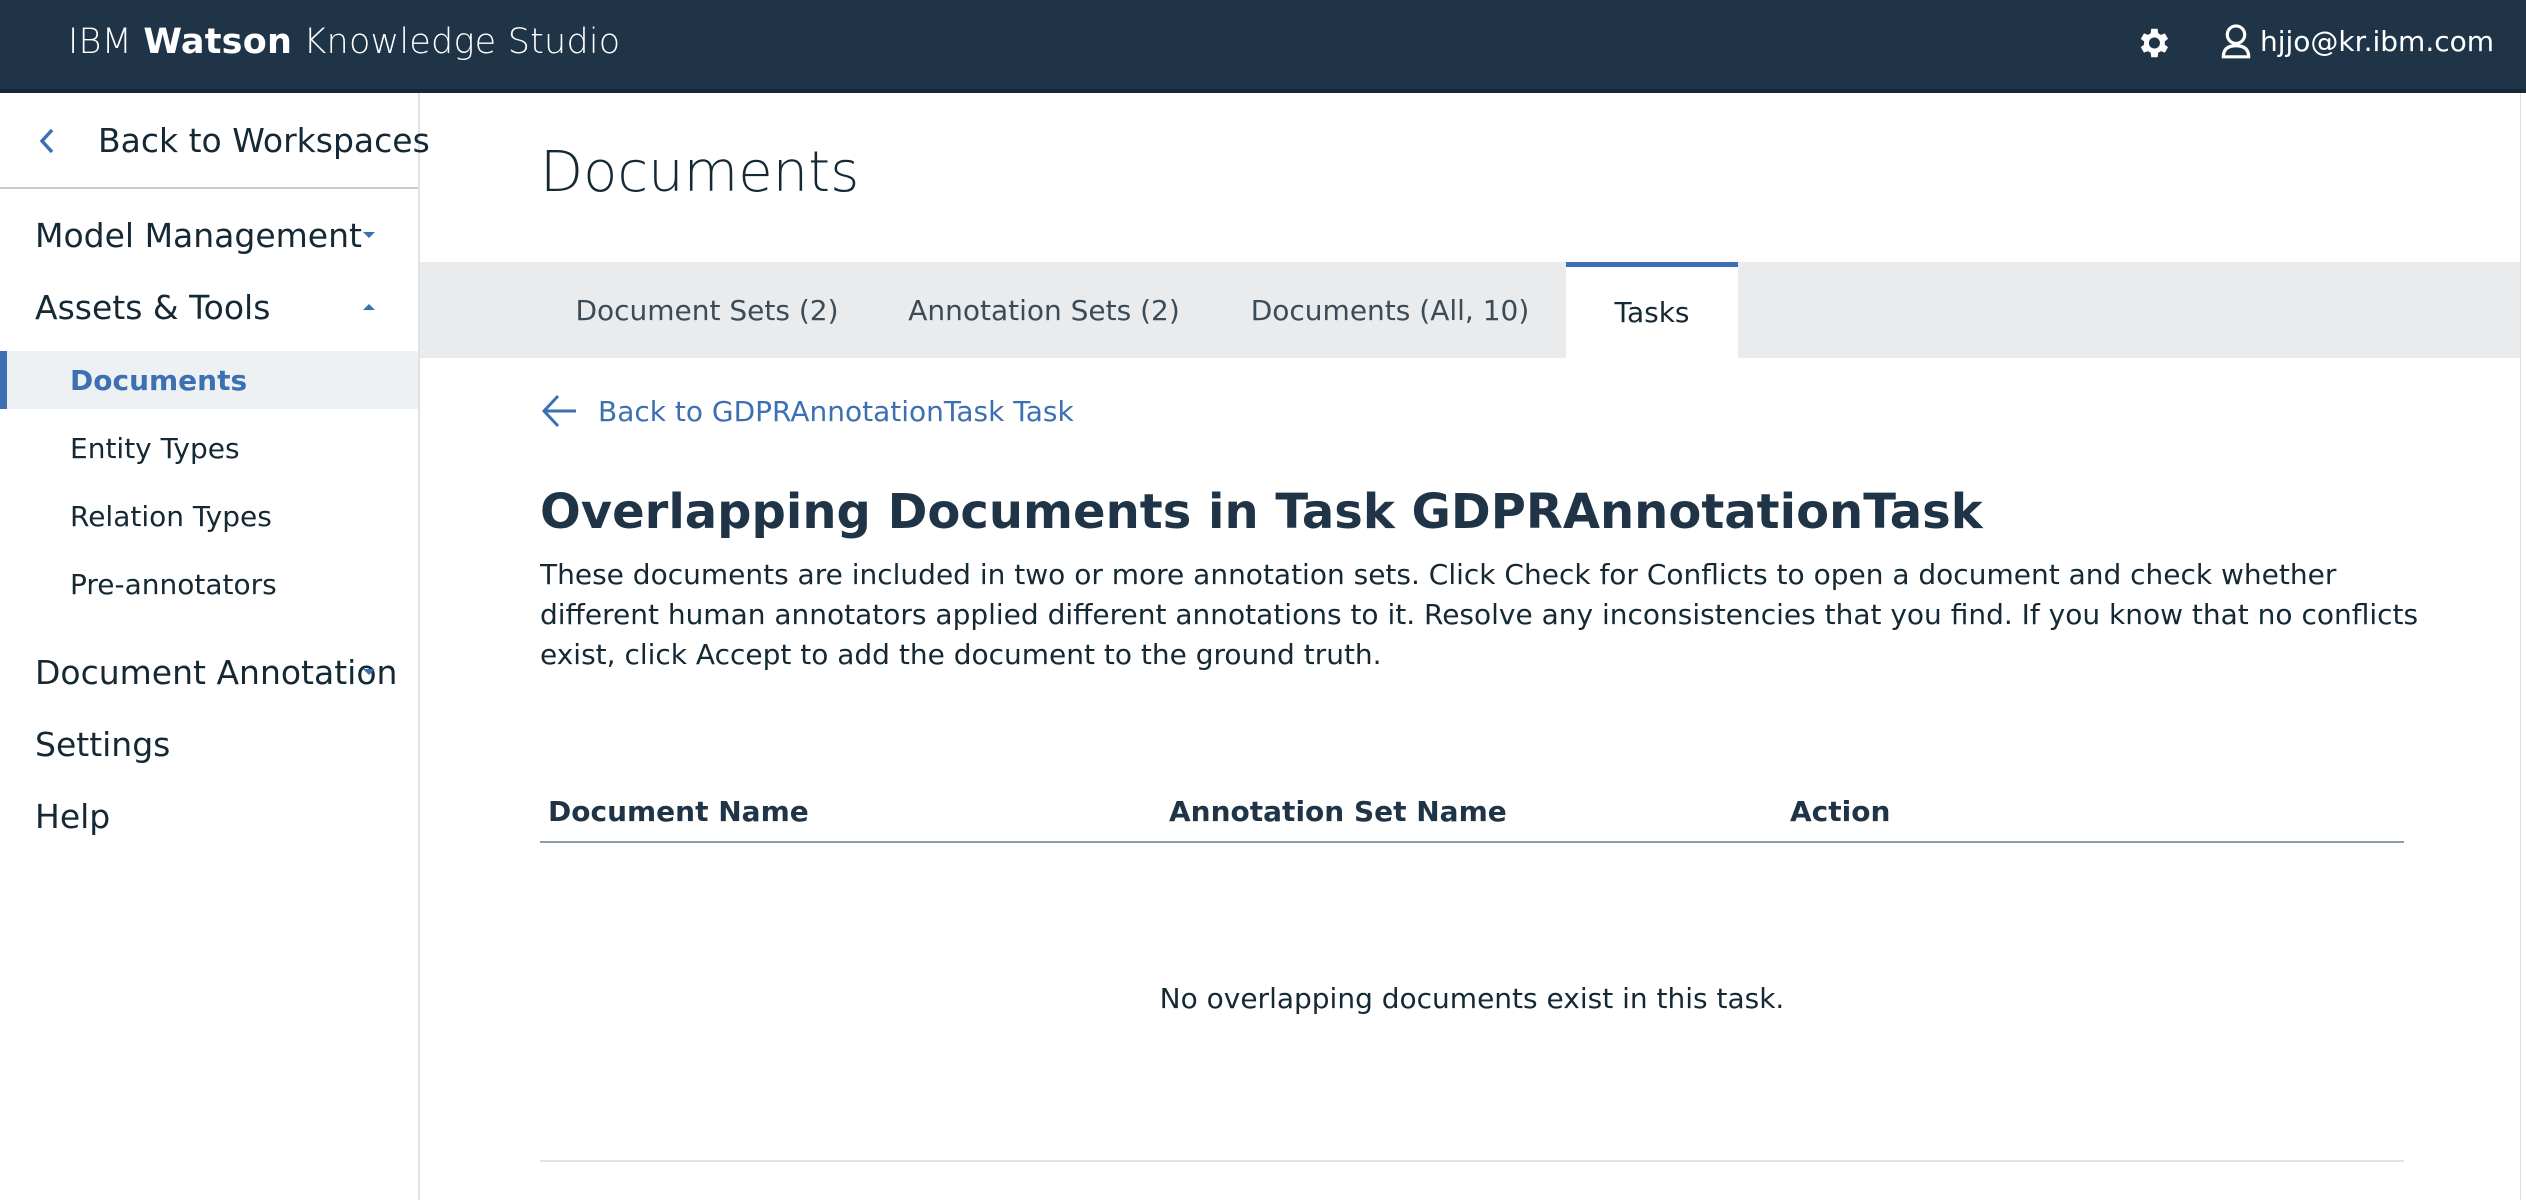 The width and height of the screenshot is (2526, 1200). Describe the element at coordinates (198, 235) in the screenshot. I see `nav-model-management-label: Model Management` at that location.